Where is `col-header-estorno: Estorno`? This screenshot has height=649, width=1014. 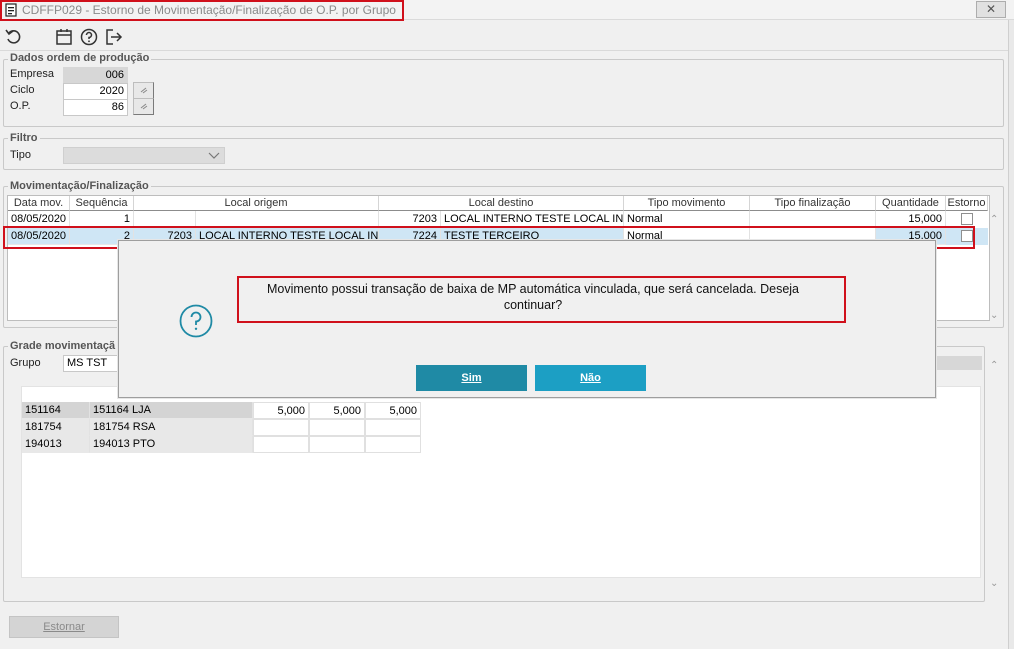 col-header-estorno: Estorno is located at coordinates (967, 203).